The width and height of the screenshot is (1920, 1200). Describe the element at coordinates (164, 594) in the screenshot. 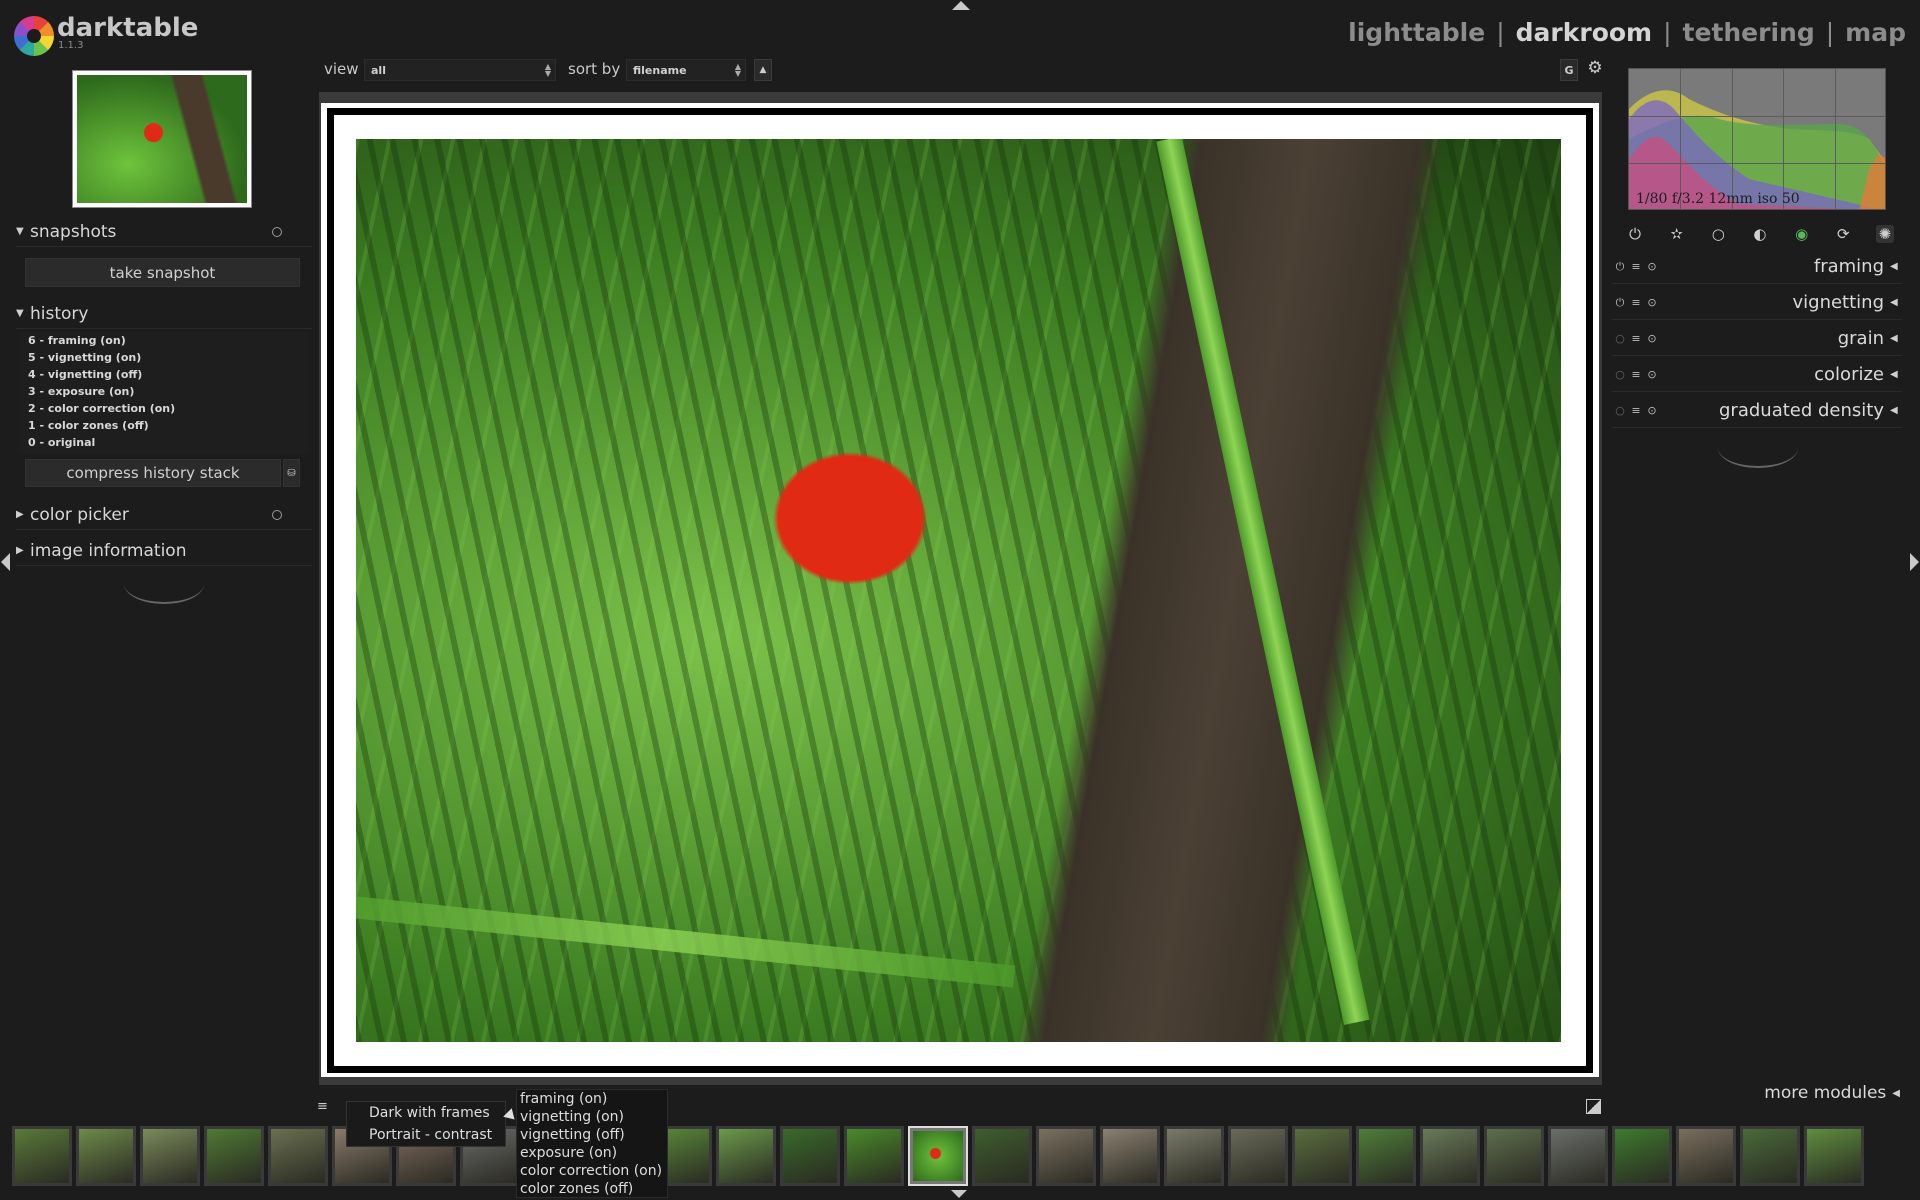

I see `panel-end-ornament` at that location.